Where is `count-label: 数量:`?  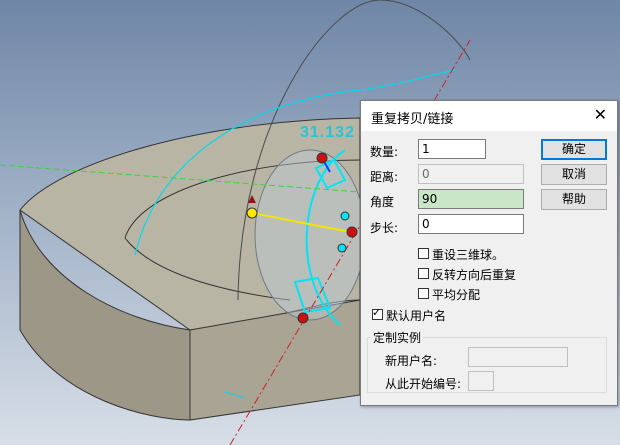
count-label: 数量: is located at coordinates (384, 152).